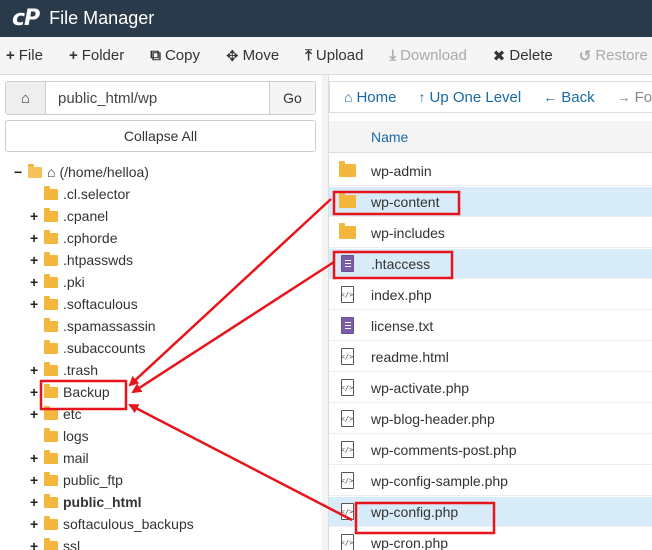 This screenshot has height=550, width=652. Describe the element at coordinates (444, 449) in the screenshot. I see `file-name: wp-comments-post.php` at that location.